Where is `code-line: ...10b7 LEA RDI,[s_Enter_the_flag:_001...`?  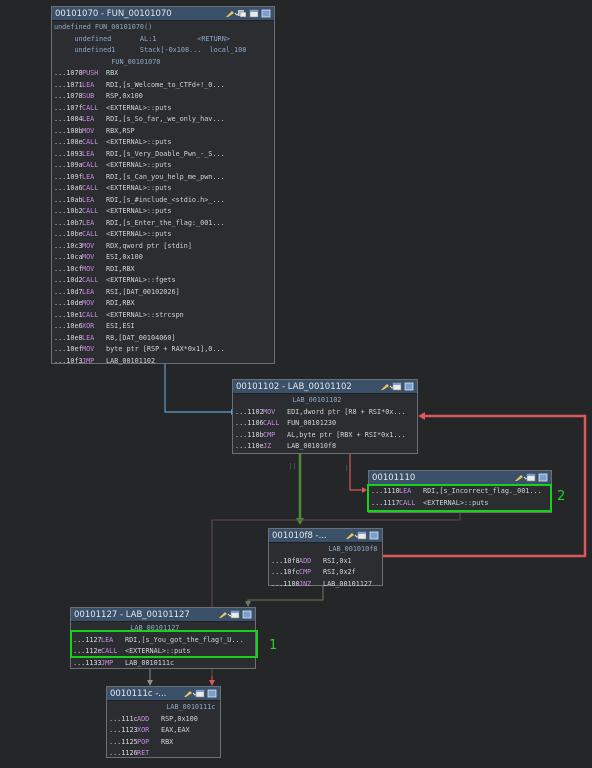 code-line: ...10b7 LEA RDI,[s_Enter_the_flag:_001... is located at coordinates (163, 224).